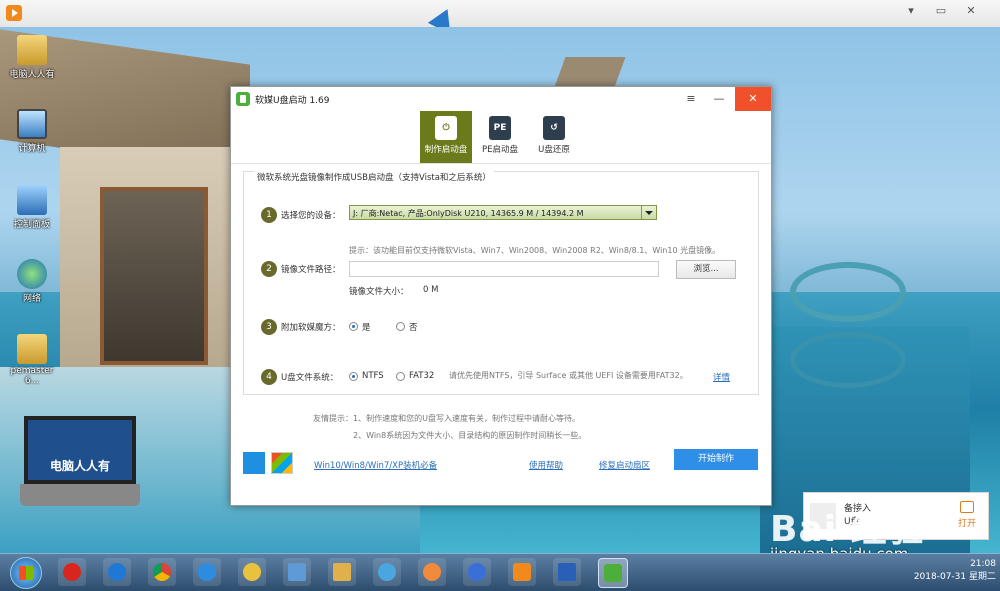 Image resolution: width=1000 pixels, height=591 pixels. I want to click on minimize-button: —, so click(719, 99).